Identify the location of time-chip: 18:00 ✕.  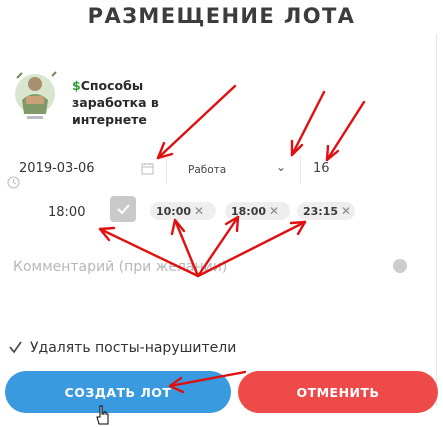
(257, 211).